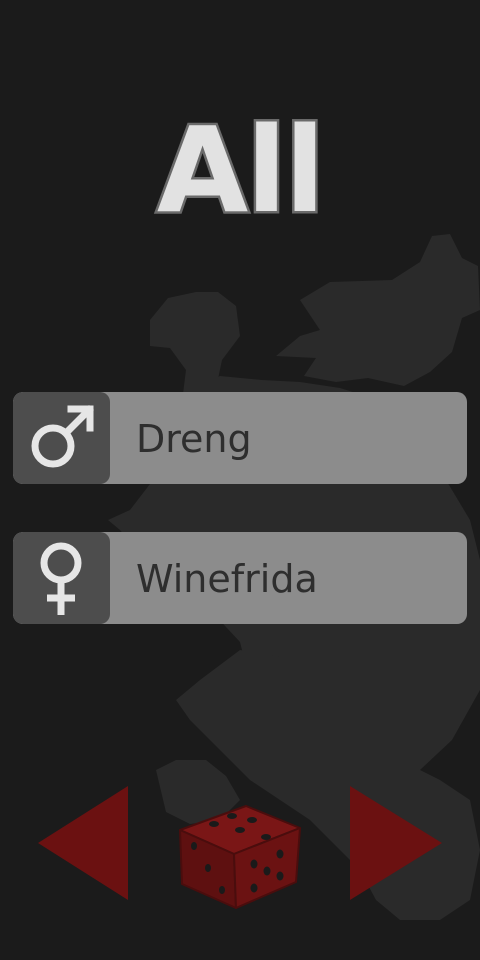  I want to click on triangle-left-icon, so click(83, 843).